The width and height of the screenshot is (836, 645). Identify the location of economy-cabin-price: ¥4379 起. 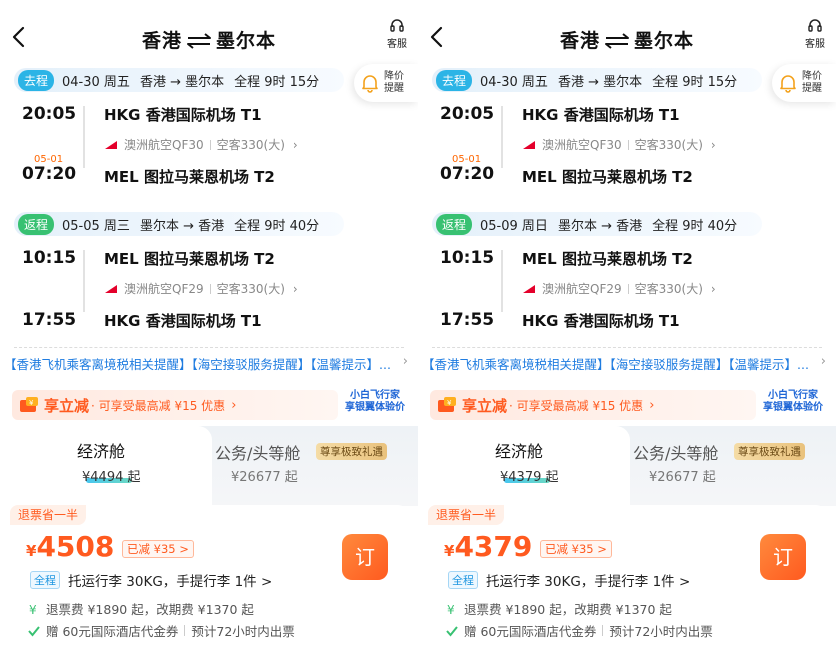
(529, 477).